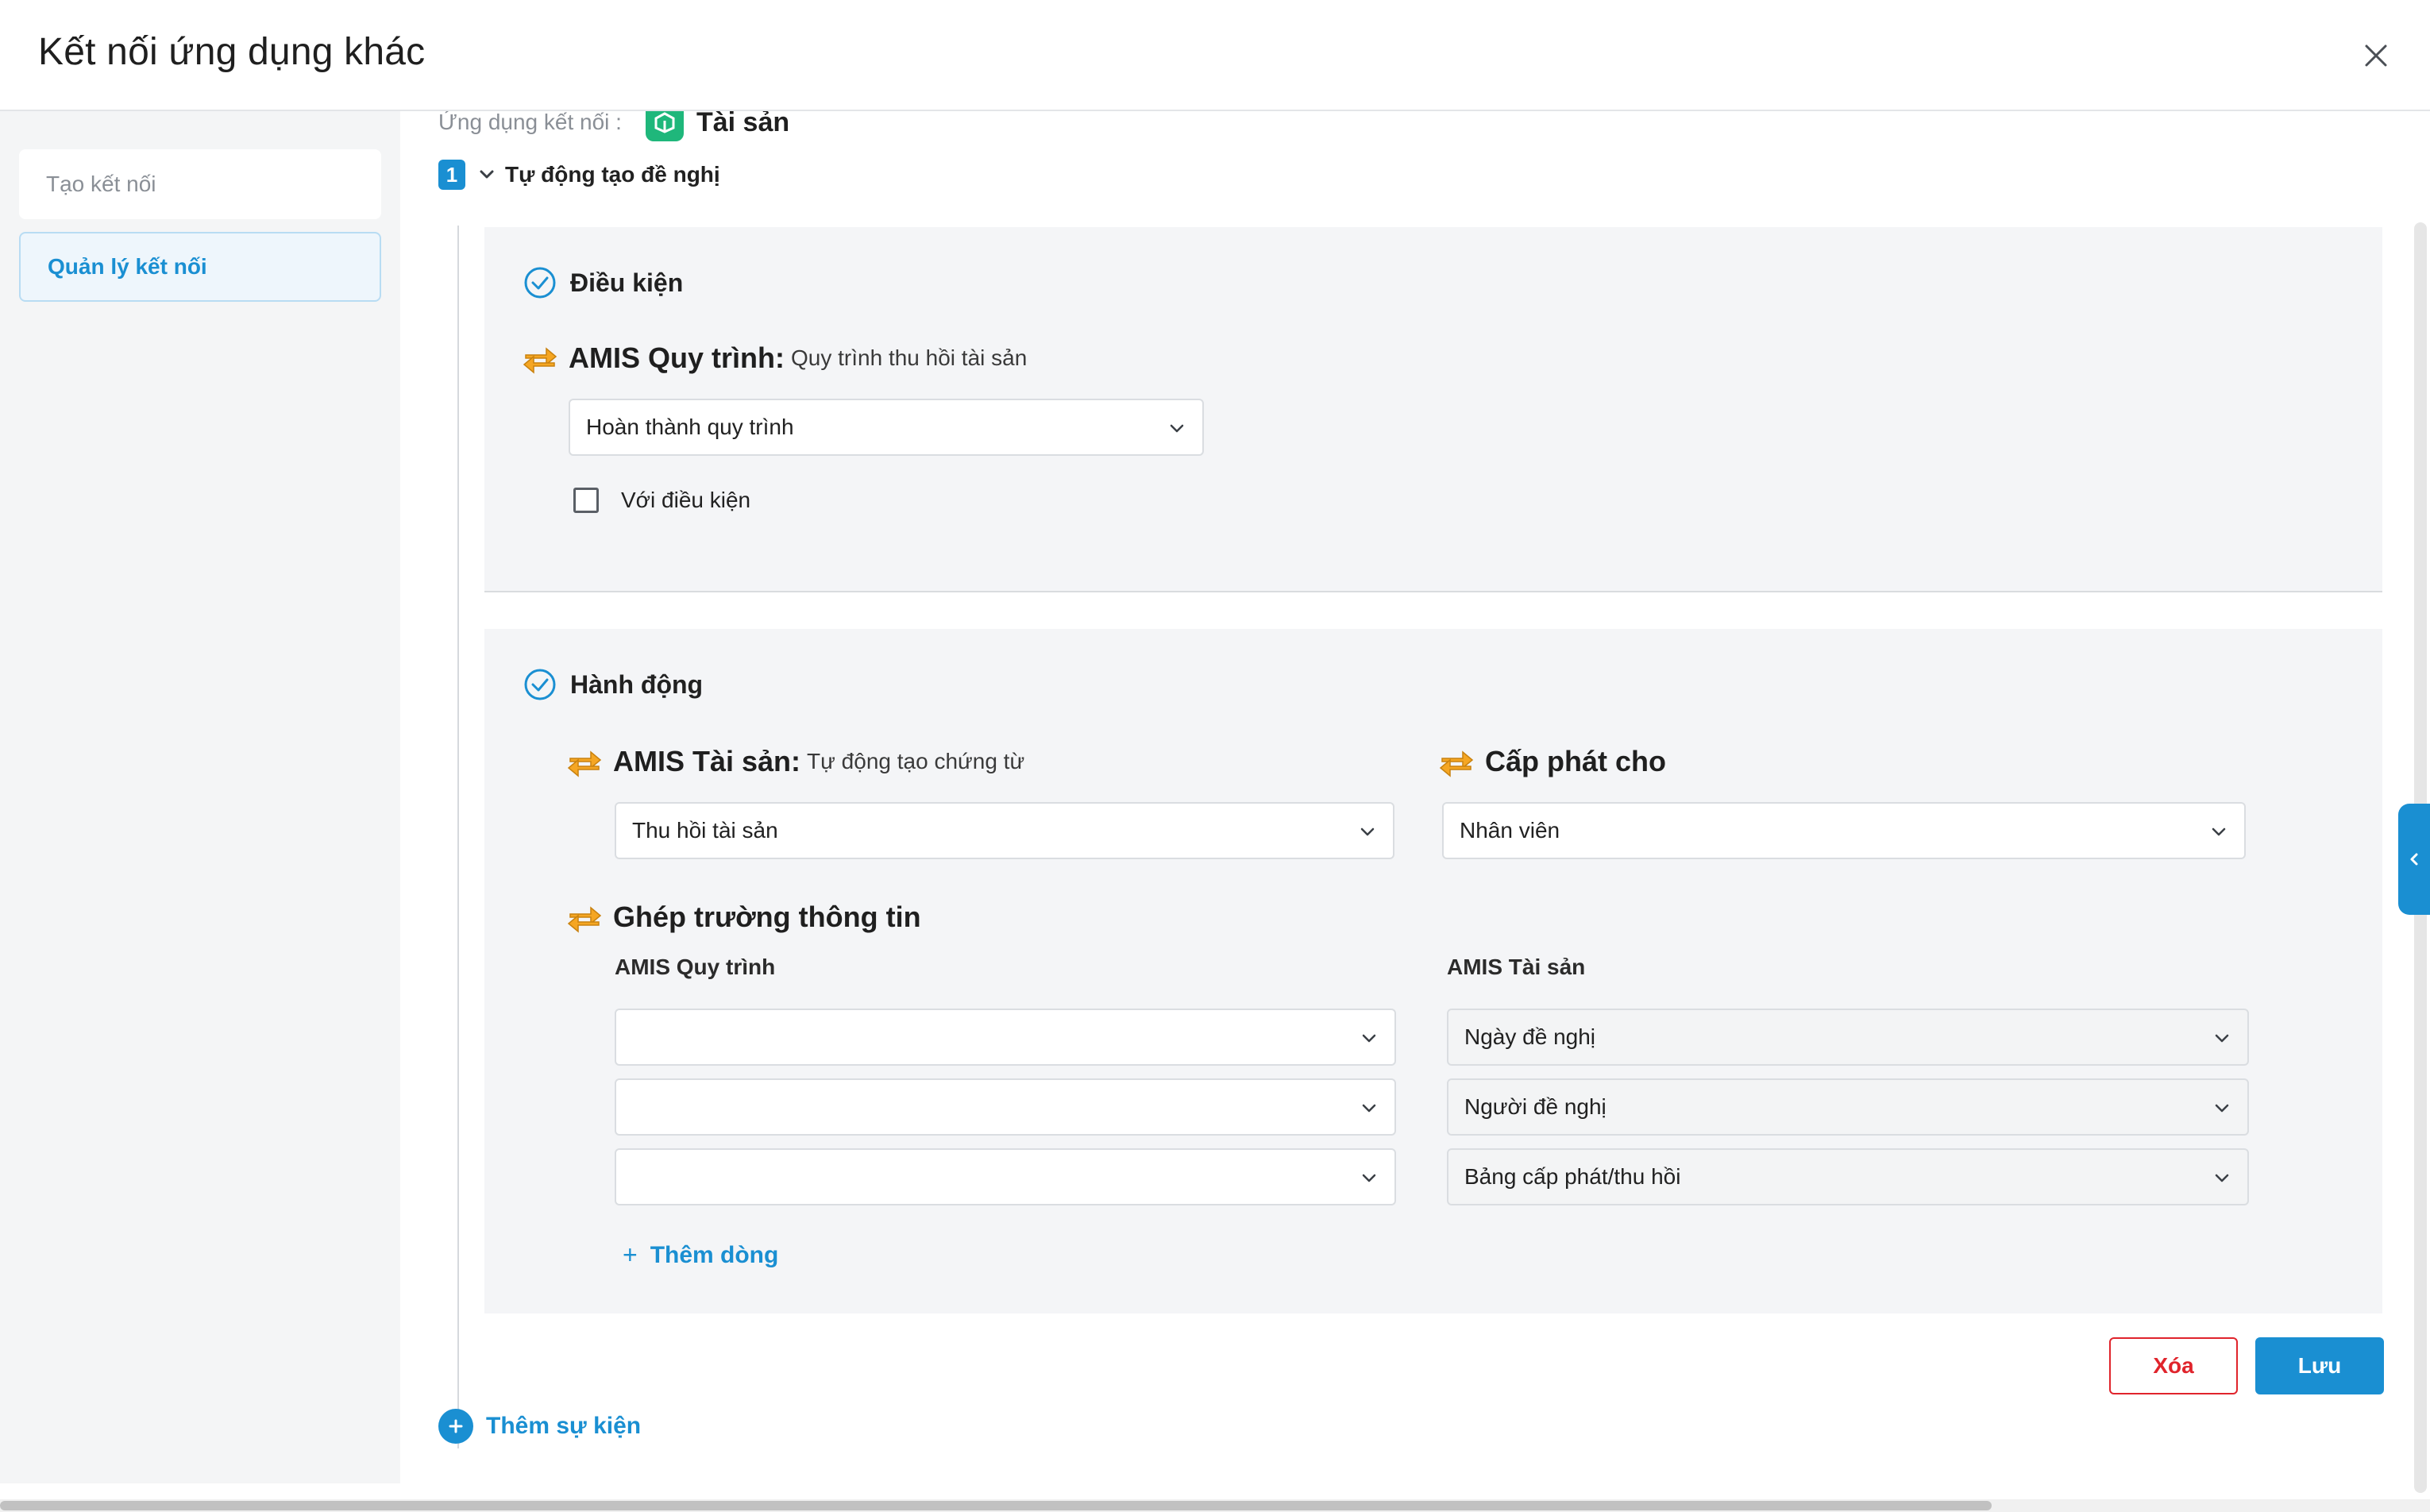 This screenshot has height=1512, width=2430. What do you see at coordinates (1848, 1037) in the screenshot?
I see `mapping-target-select: Ngày đề nghị` at bounding box center [1848, 1037].